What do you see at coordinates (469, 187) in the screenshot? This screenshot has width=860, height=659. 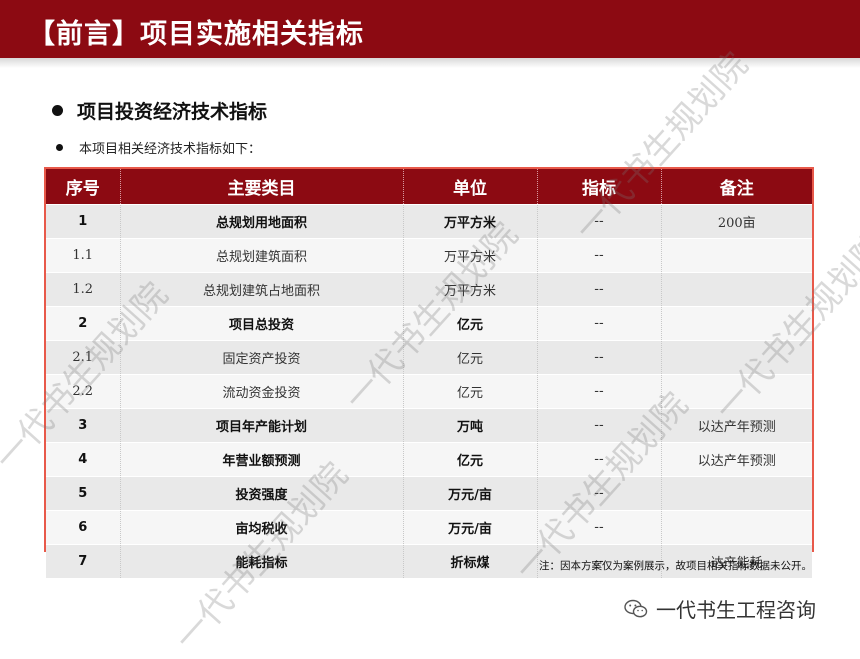 I see `column-header-unit: 单位` at bounding box center [469, 187].